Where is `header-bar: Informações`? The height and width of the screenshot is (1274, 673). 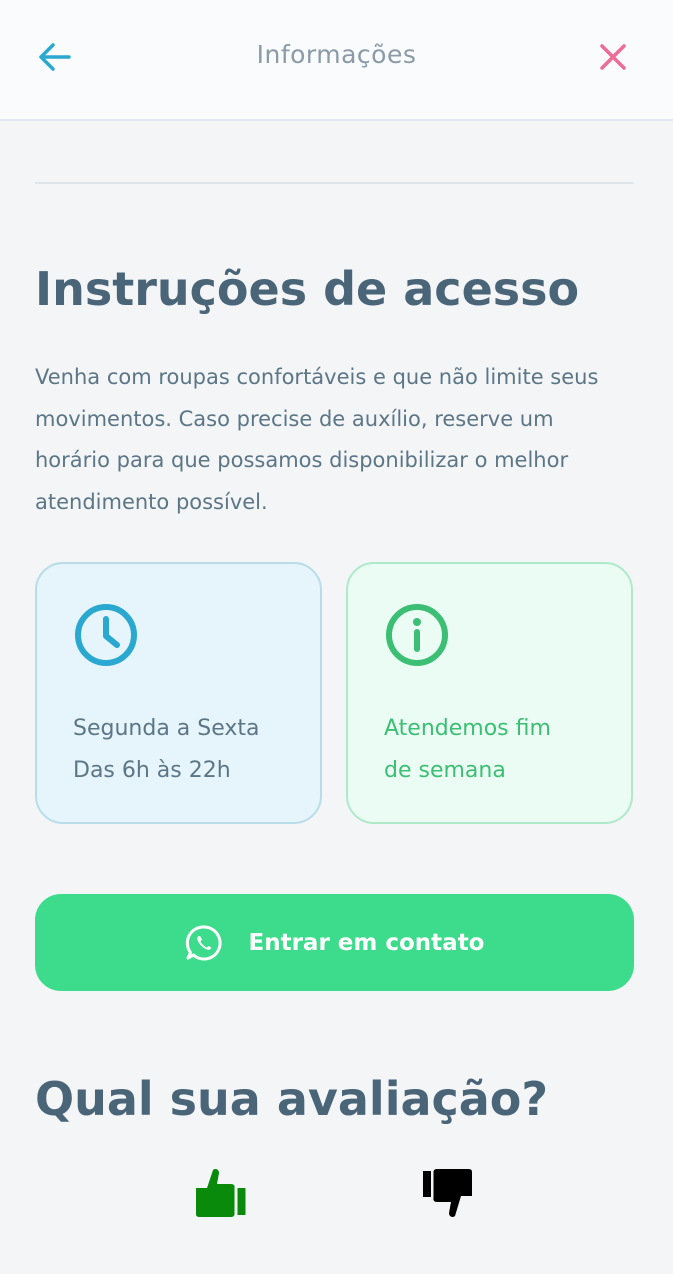
header-bar: Informações is located at coordinates (336, 60).